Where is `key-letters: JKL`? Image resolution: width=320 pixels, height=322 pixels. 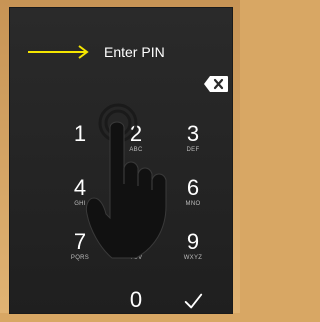
key-letters: JKL is located at coordinates (136, 204).